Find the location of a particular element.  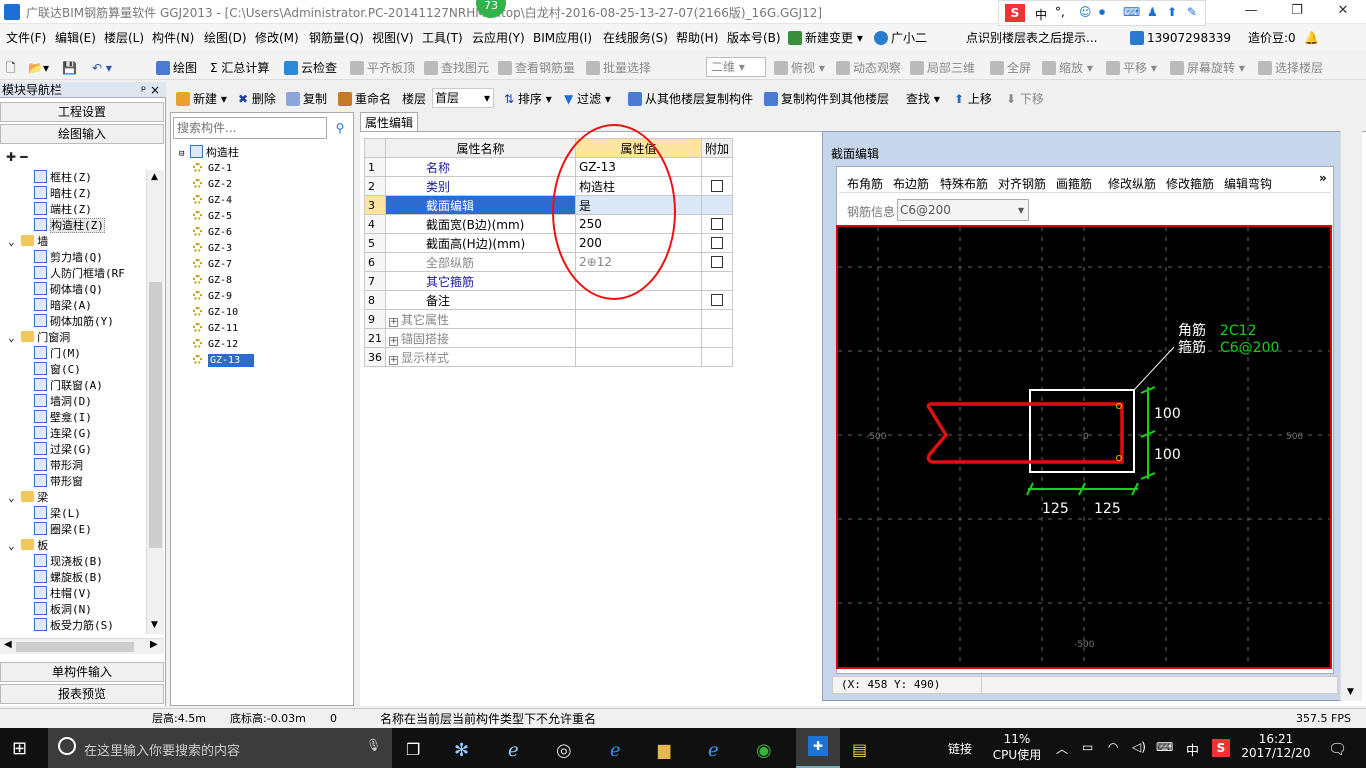

emoji-icon: ☺ is located at coordinates (1085, 12).